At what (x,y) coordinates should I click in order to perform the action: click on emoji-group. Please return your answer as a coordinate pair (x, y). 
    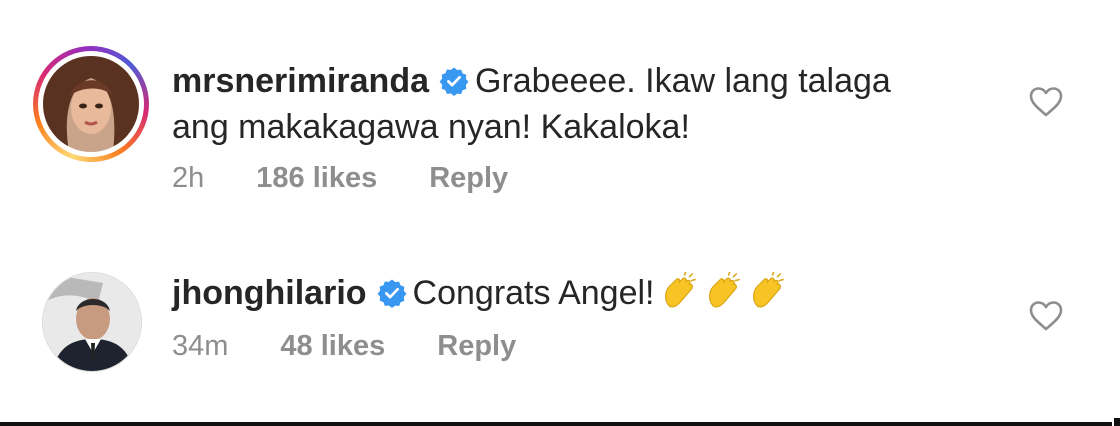
    Looking at the image, I should click on (720, 292).